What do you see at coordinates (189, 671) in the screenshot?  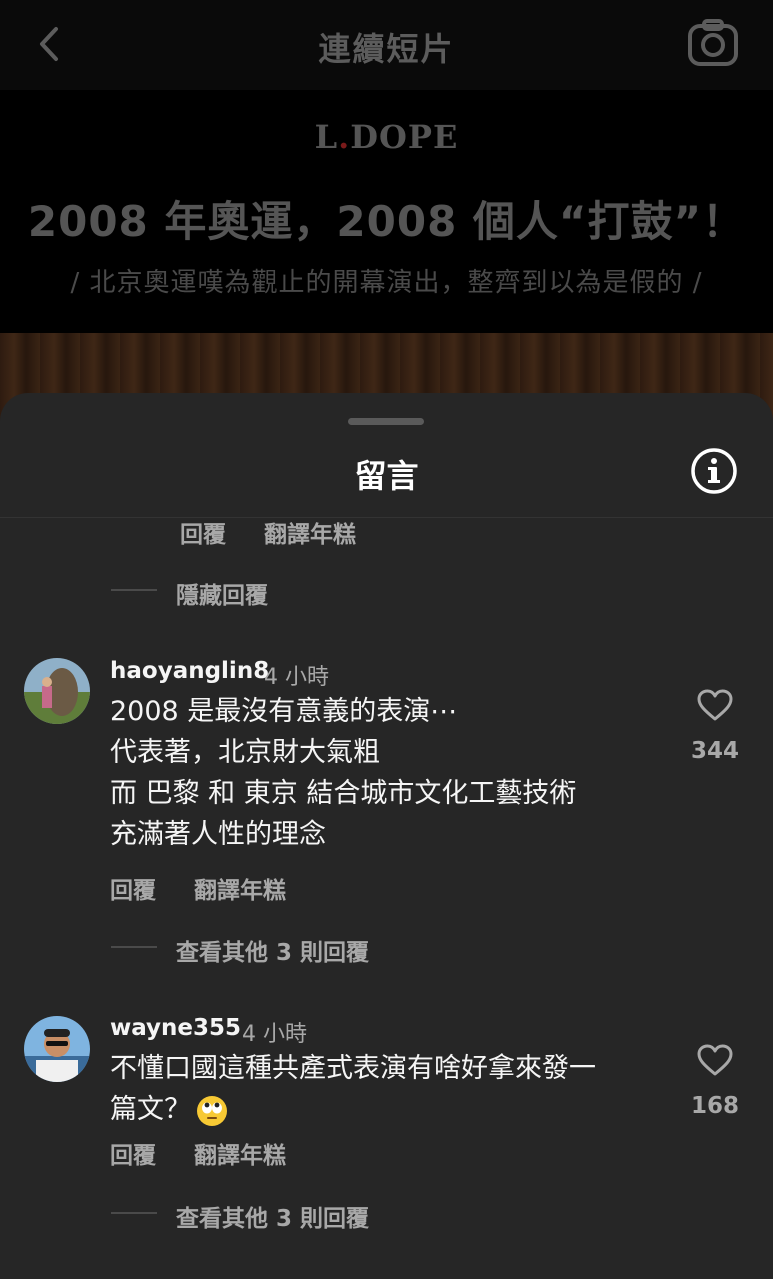 I see `comment-username: haoyanglin8` at bounding box center [189, 671].